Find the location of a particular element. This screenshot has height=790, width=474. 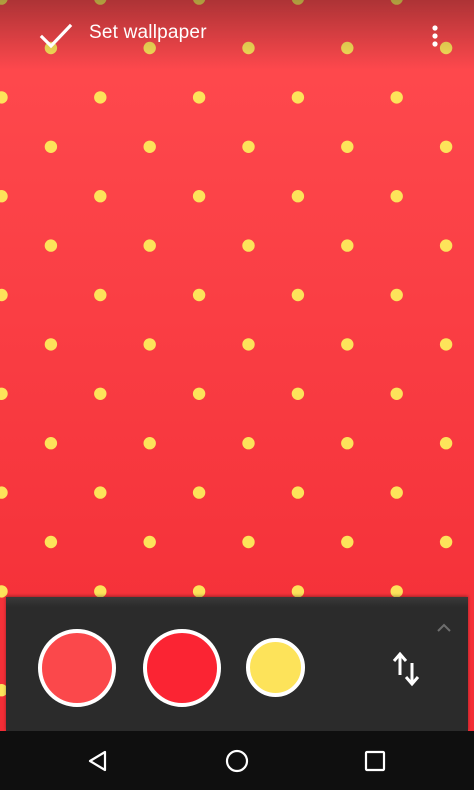

home-circle-icon is located at coordinates (237, 761).